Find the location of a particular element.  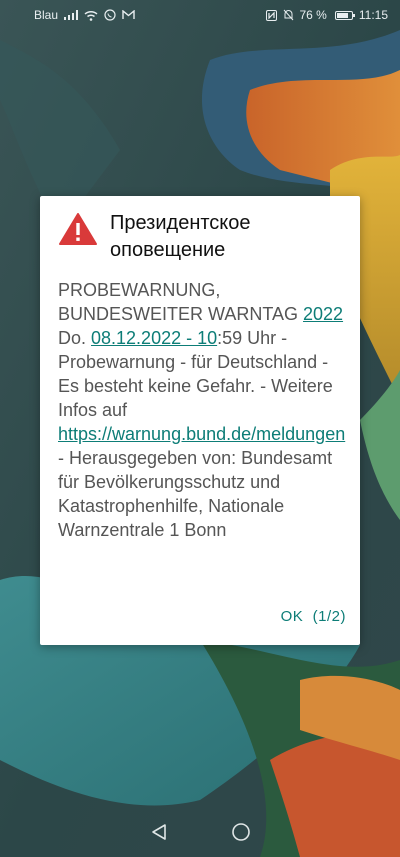

wifi-icon is located at coordinates (91, 15).